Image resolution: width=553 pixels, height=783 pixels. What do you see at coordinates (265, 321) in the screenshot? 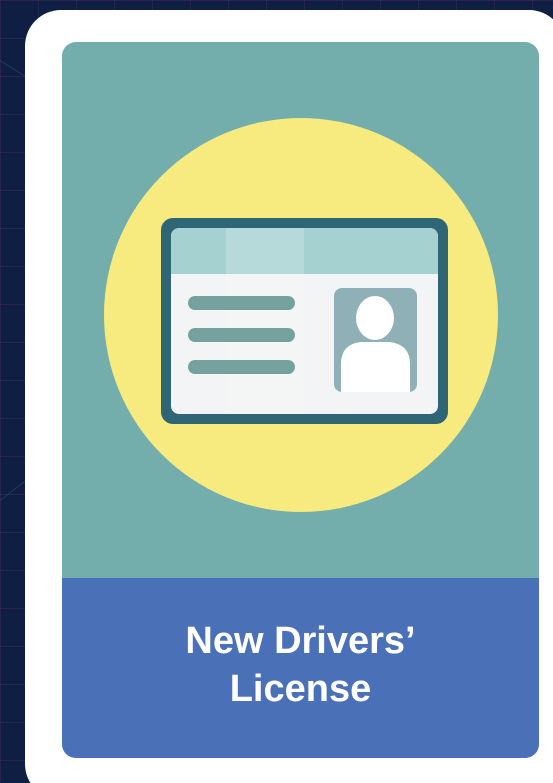
I see `license-sheen` at bounding box center [265, 321].